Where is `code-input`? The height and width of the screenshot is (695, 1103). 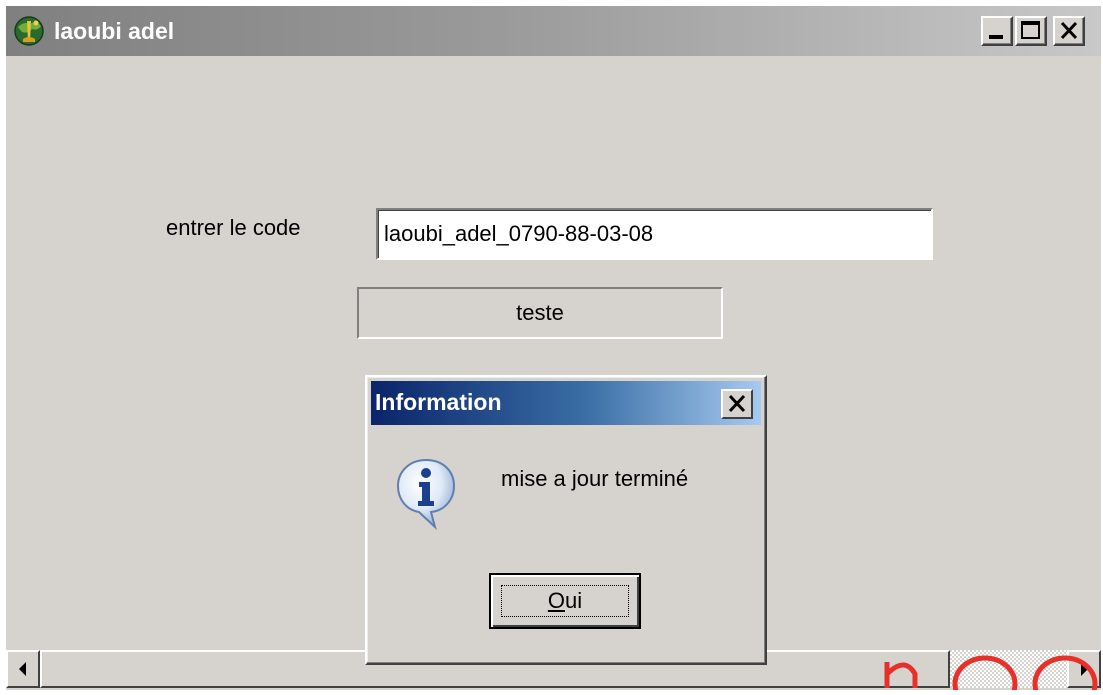
code-input is located at coordinates (654, 234).